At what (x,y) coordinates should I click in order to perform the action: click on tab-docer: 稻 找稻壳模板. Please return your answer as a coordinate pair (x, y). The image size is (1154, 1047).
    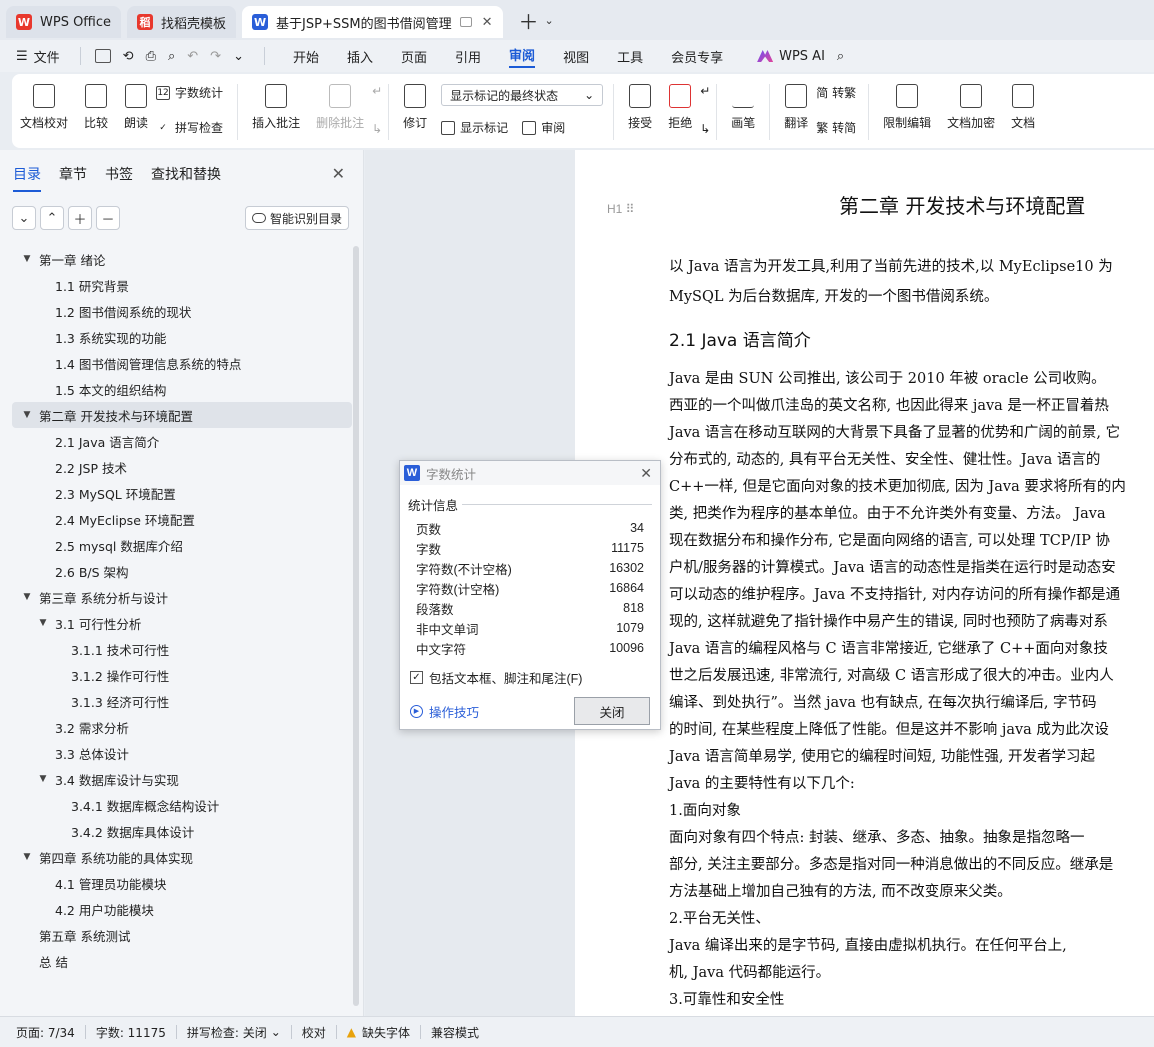
    Looking at the image, I should click on (182, 22).